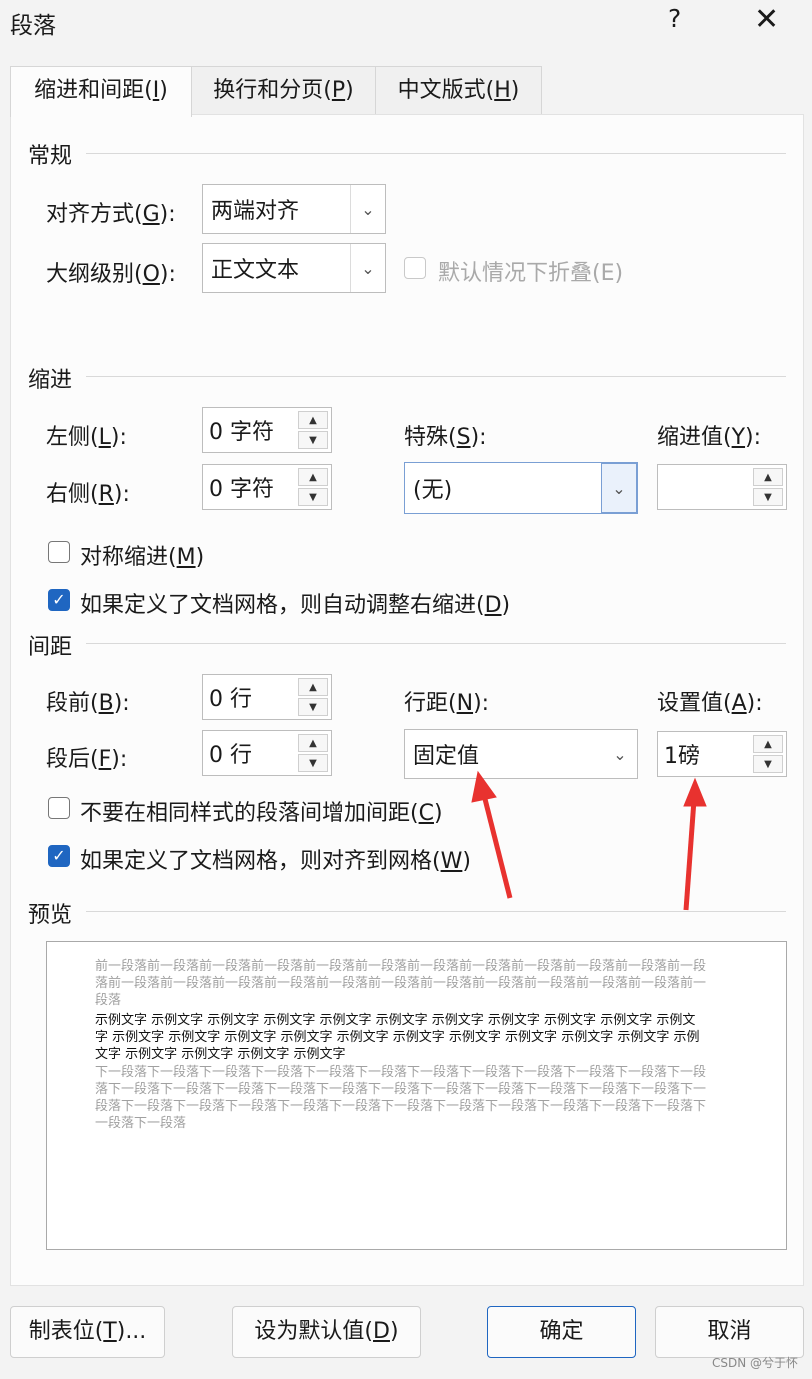 The height and width of the screenshot is (1379, 812). I want to click on cancel-button: 取消, so click(729, 1332).